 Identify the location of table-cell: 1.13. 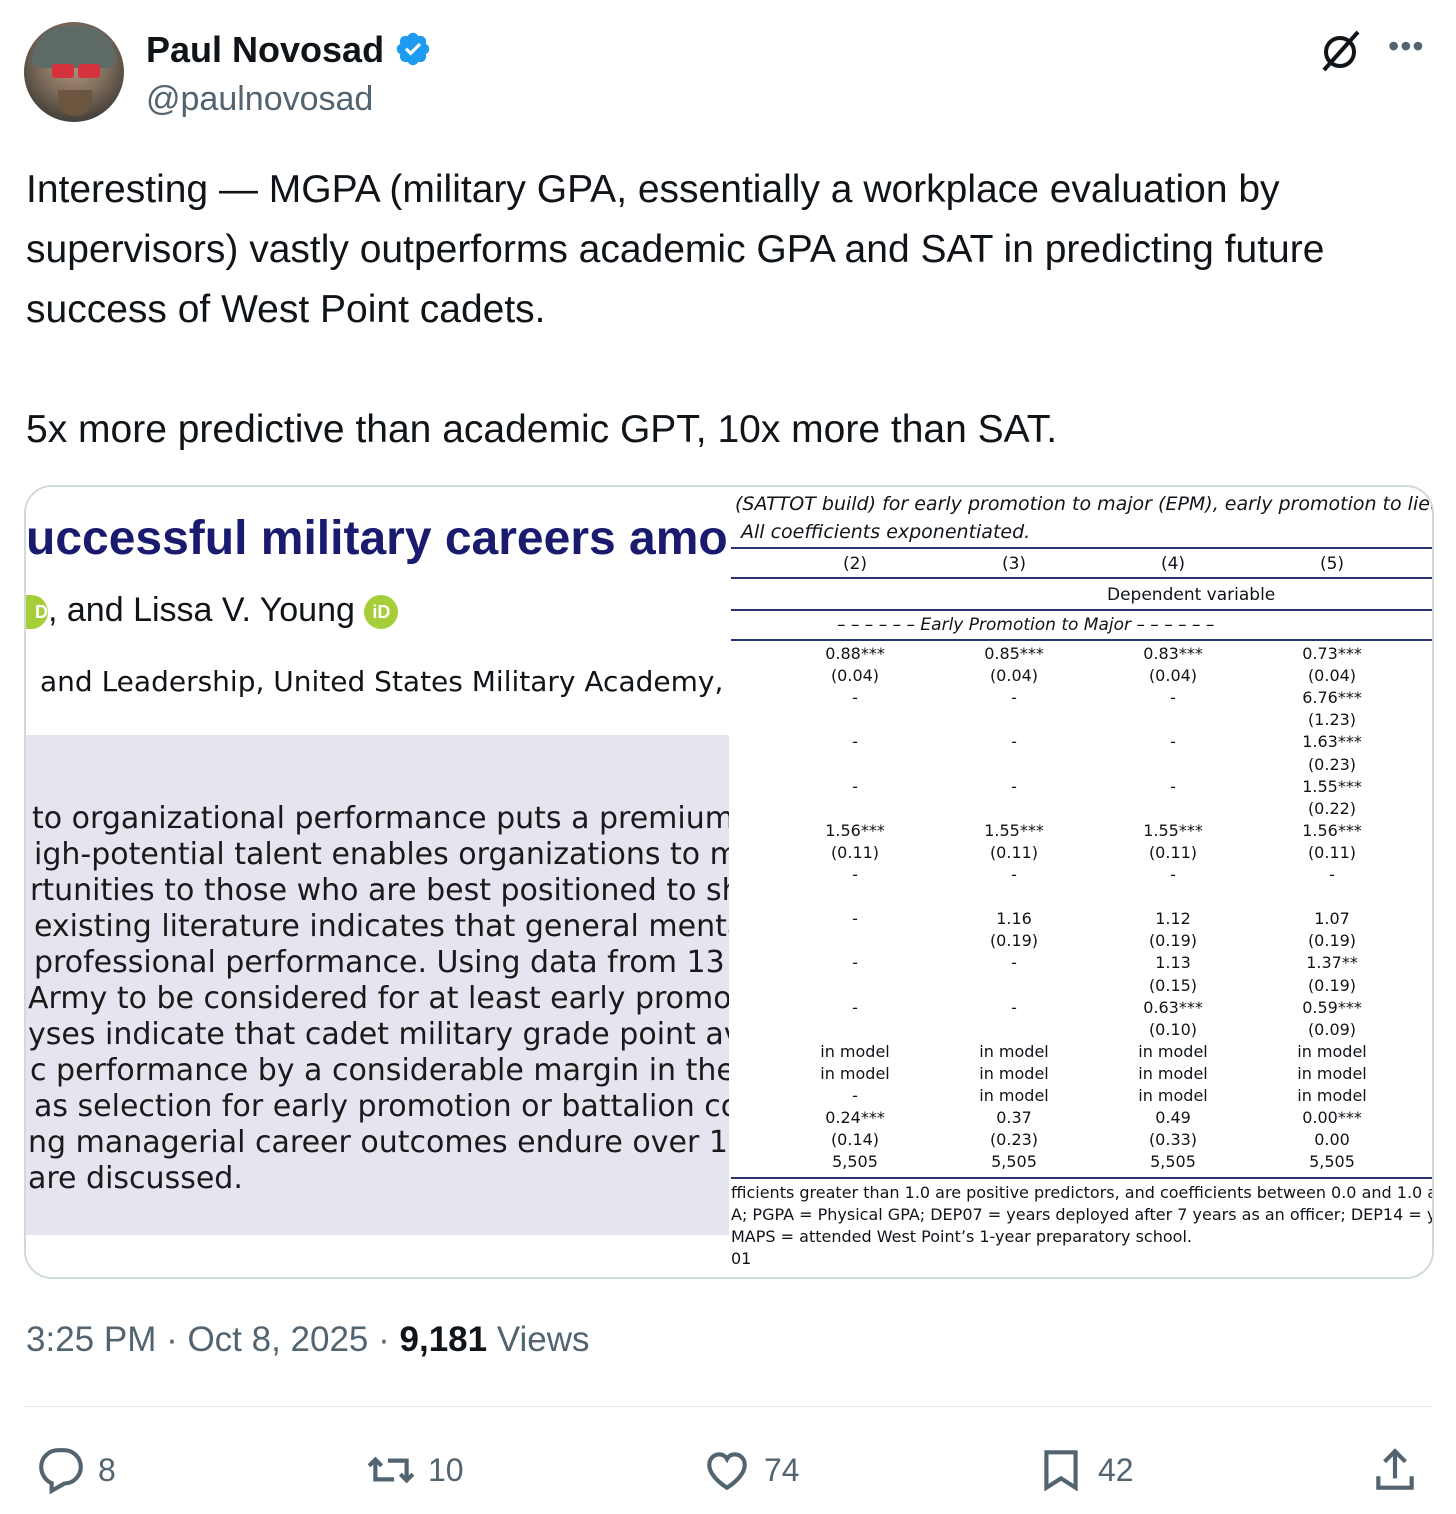
(1173, 963).